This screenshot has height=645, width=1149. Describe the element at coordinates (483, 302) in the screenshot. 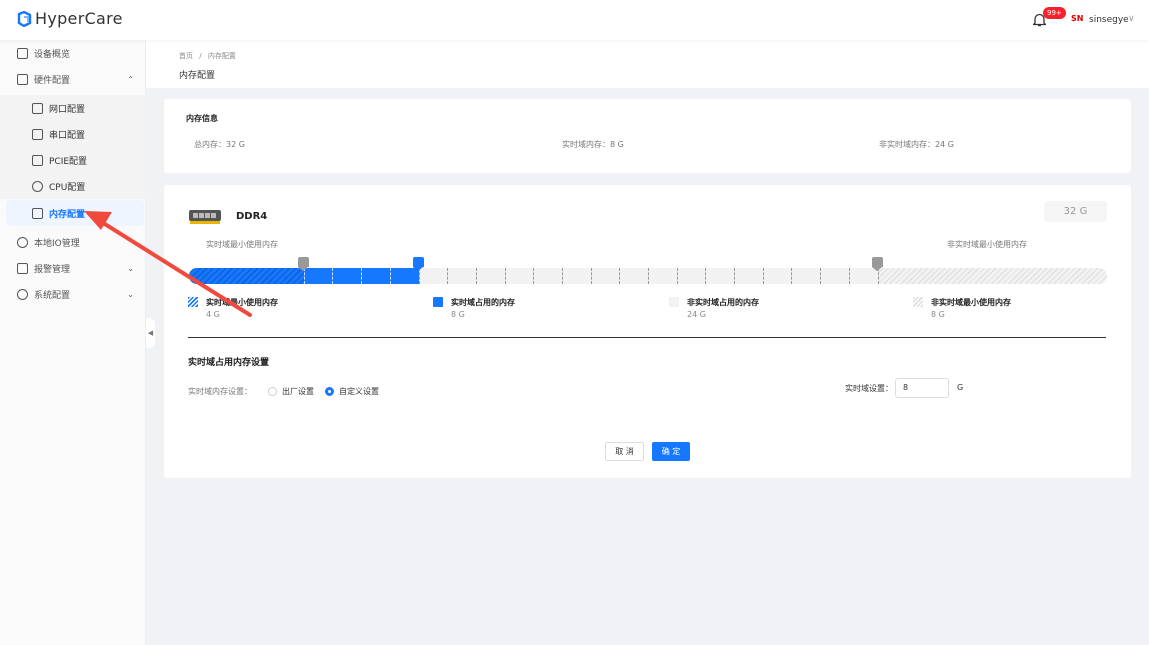

I see `legend-label: 实时域占用的内存` at that location.